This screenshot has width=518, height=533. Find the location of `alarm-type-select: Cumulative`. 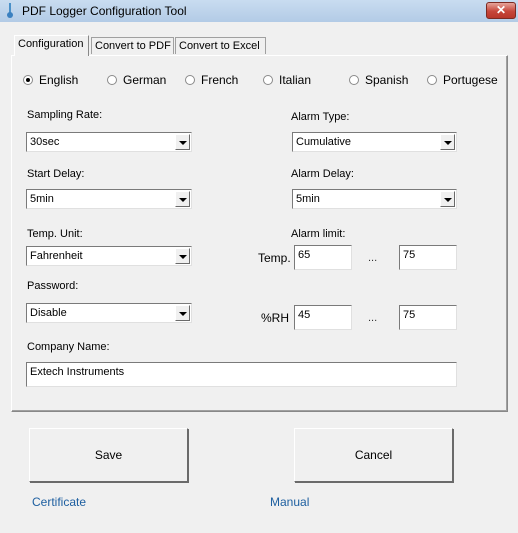

alarm-type-select: Cumulative is located at coordinates (374, 142).